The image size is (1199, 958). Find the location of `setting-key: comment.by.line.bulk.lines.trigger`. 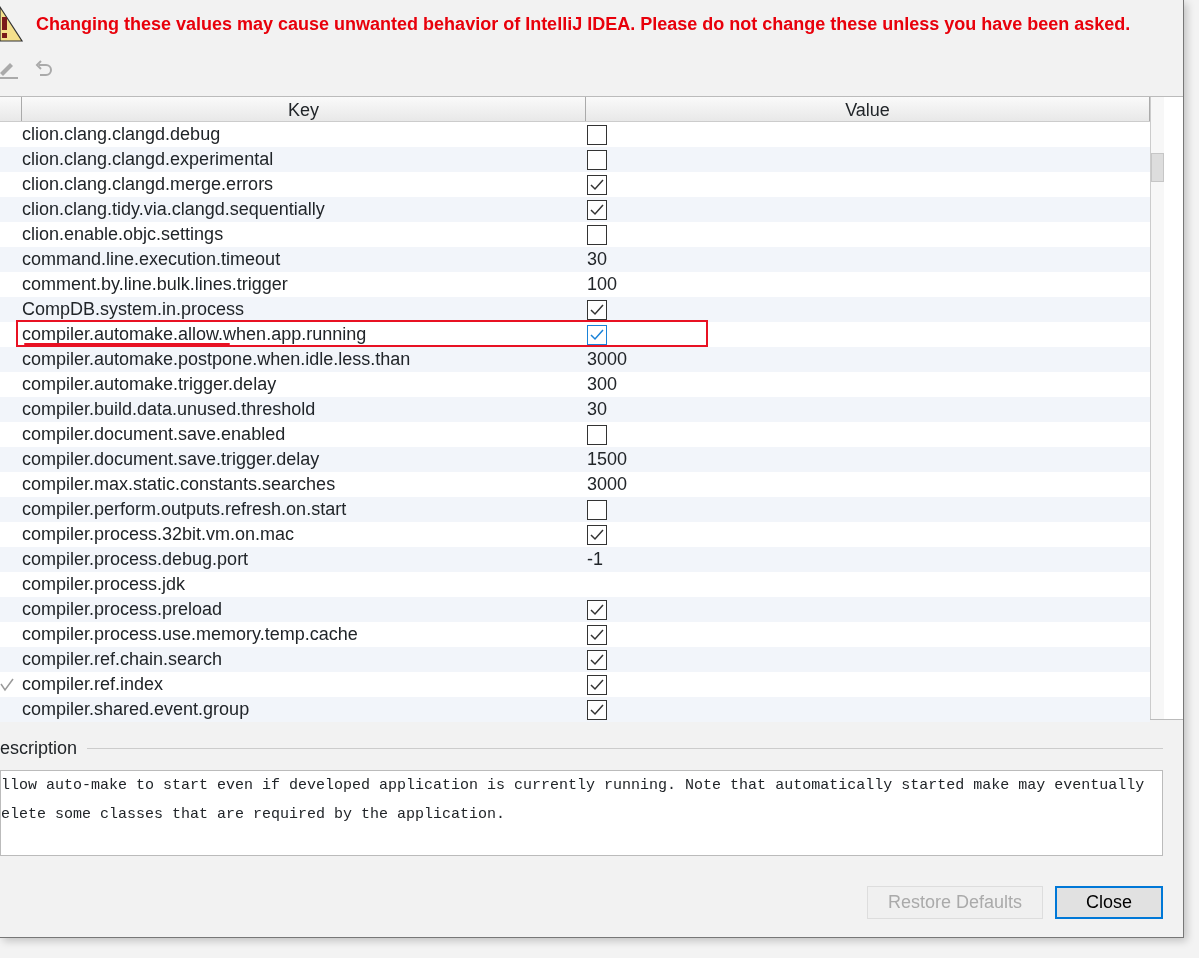

setting-key: comment.by.line.bulk.lines.trigger is located at coordinates (155, 284).